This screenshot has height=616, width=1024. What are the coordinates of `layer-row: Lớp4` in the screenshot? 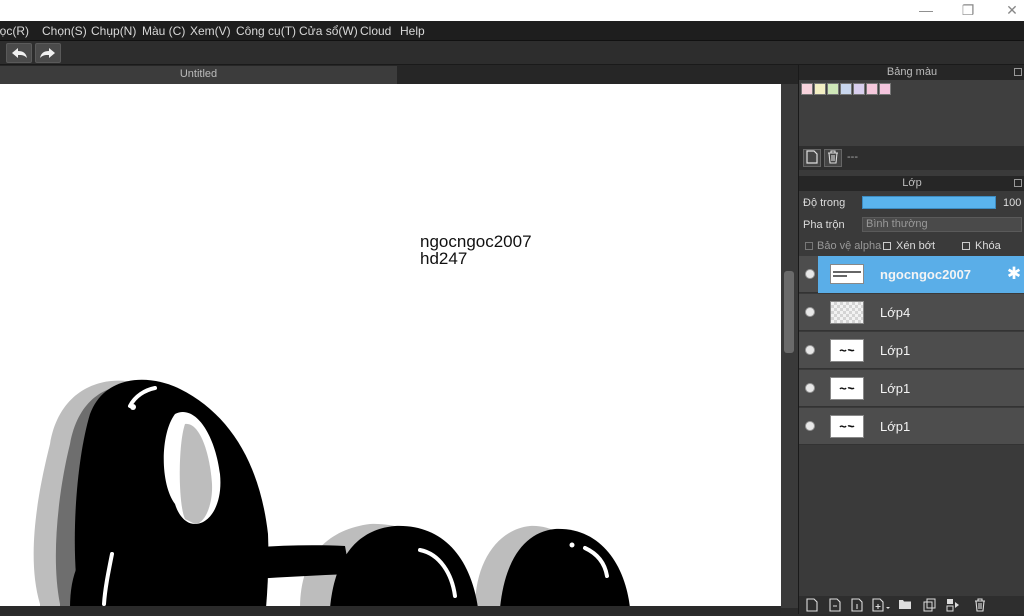 It's located at (911, 312).